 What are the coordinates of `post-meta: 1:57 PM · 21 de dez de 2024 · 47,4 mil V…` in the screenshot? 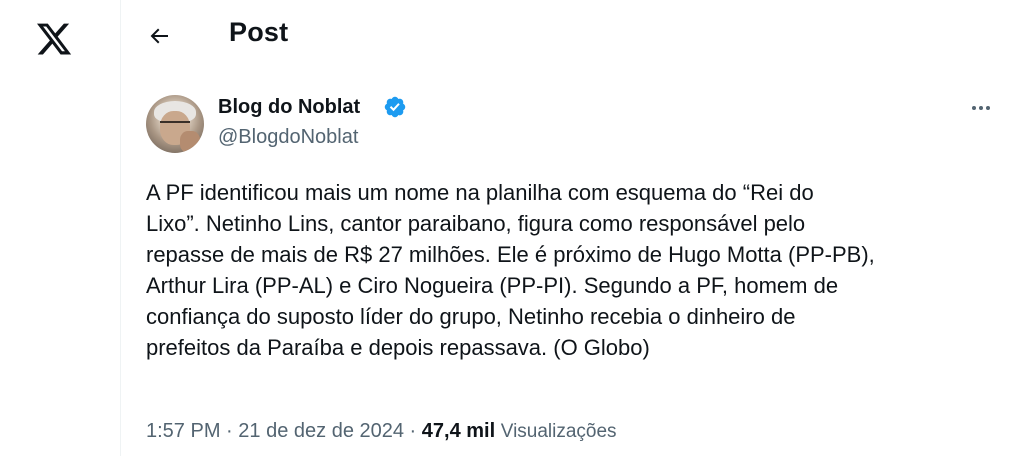 It's located at (381, 431).